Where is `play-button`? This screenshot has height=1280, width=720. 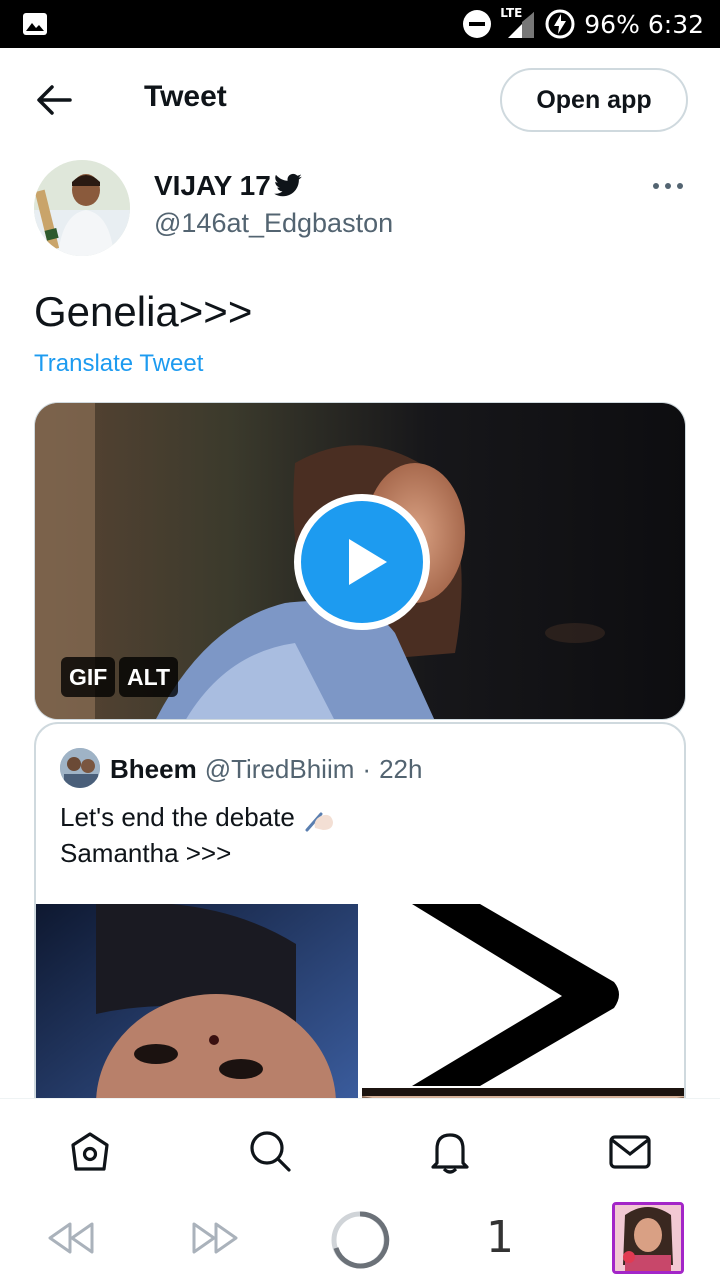
play-button is located at coordinates (362, 562).